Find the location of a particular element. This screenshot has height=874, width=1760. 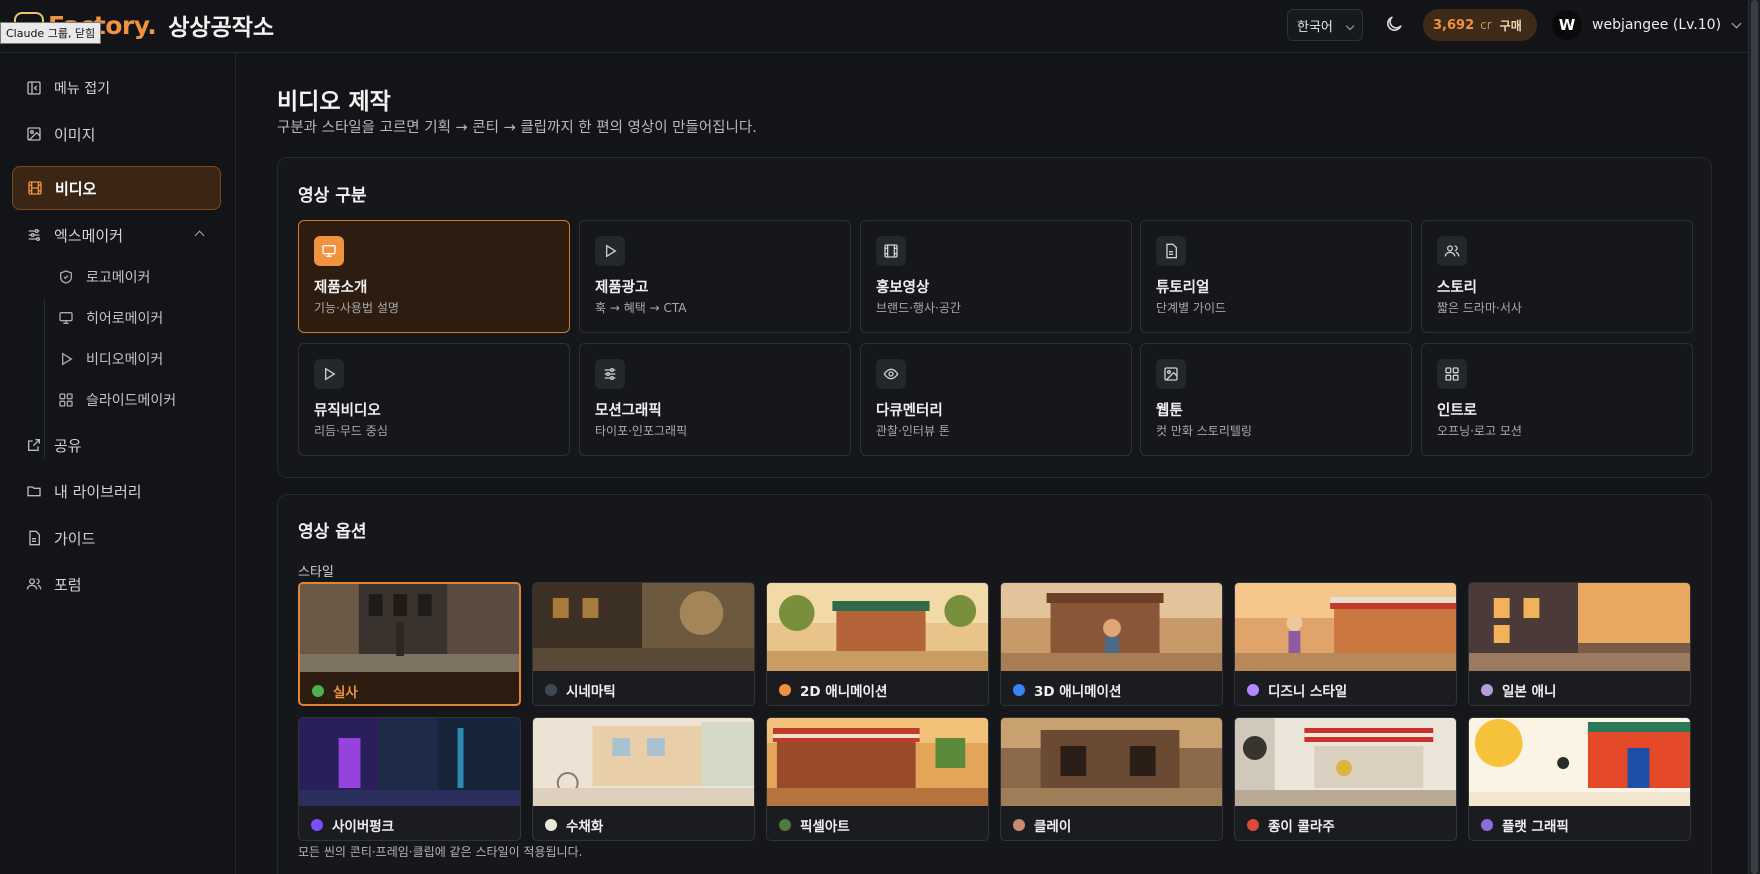

language-select: 한국어 is located at coordinates (1325, 25).